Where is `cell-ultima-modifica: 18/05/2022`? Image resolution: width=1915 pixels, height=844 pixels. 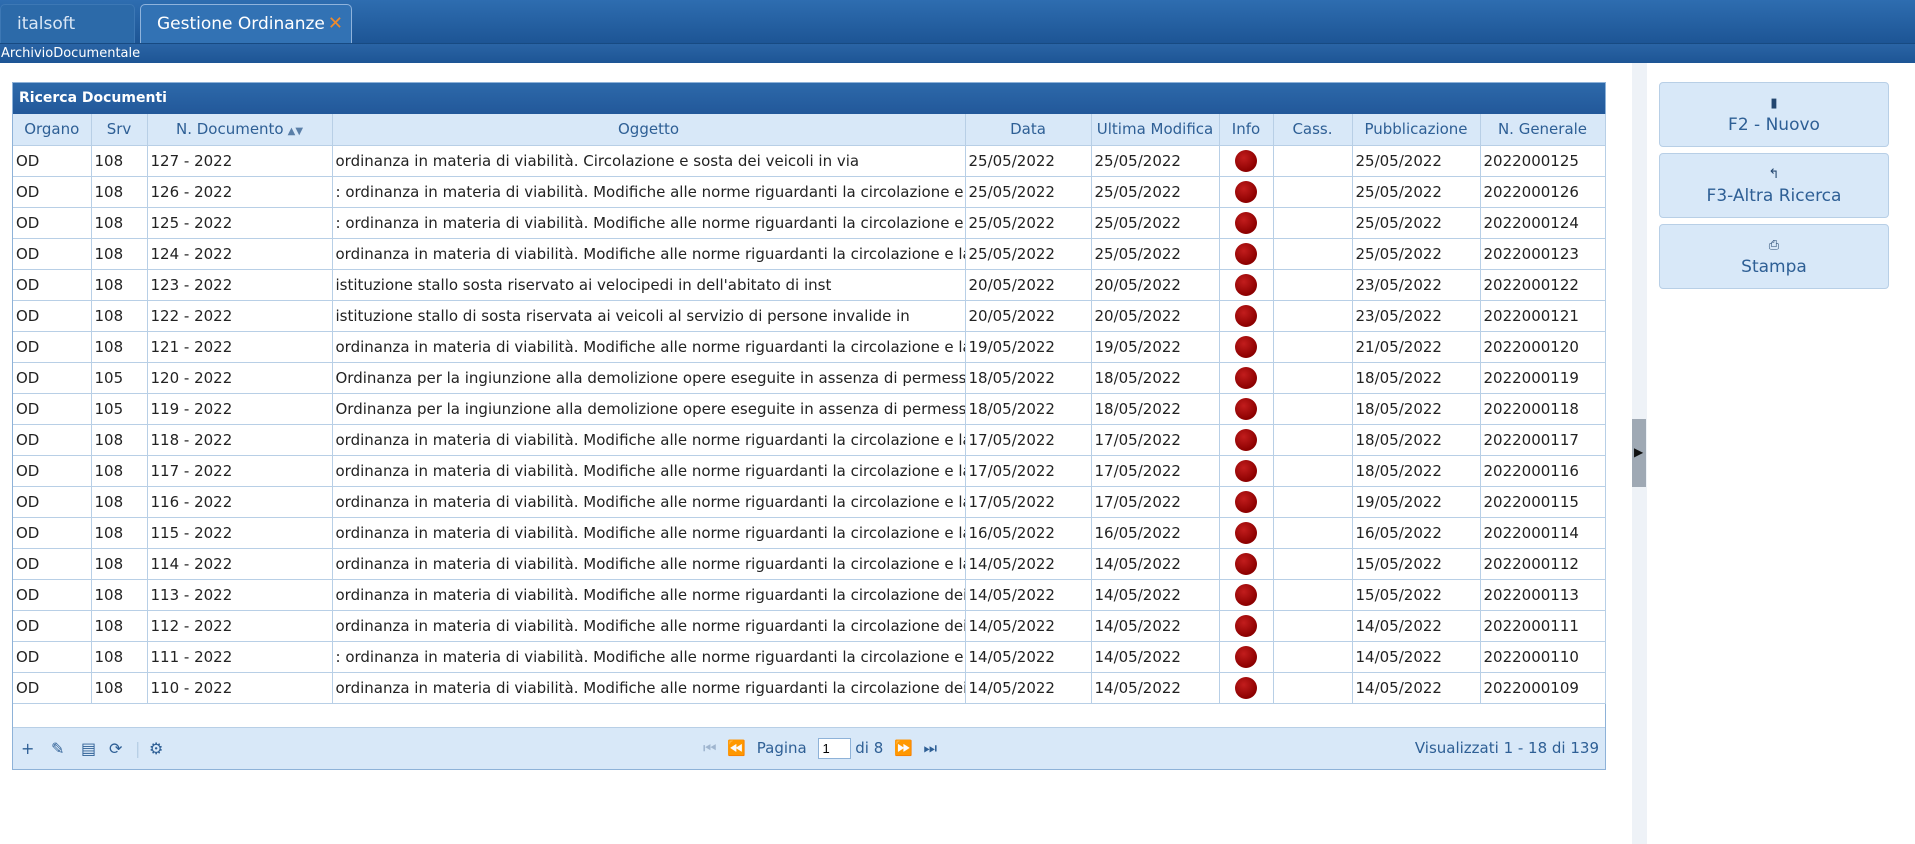 cell-ultima-modifica: 18/05/2022 is located at coordinates (1155, 409).